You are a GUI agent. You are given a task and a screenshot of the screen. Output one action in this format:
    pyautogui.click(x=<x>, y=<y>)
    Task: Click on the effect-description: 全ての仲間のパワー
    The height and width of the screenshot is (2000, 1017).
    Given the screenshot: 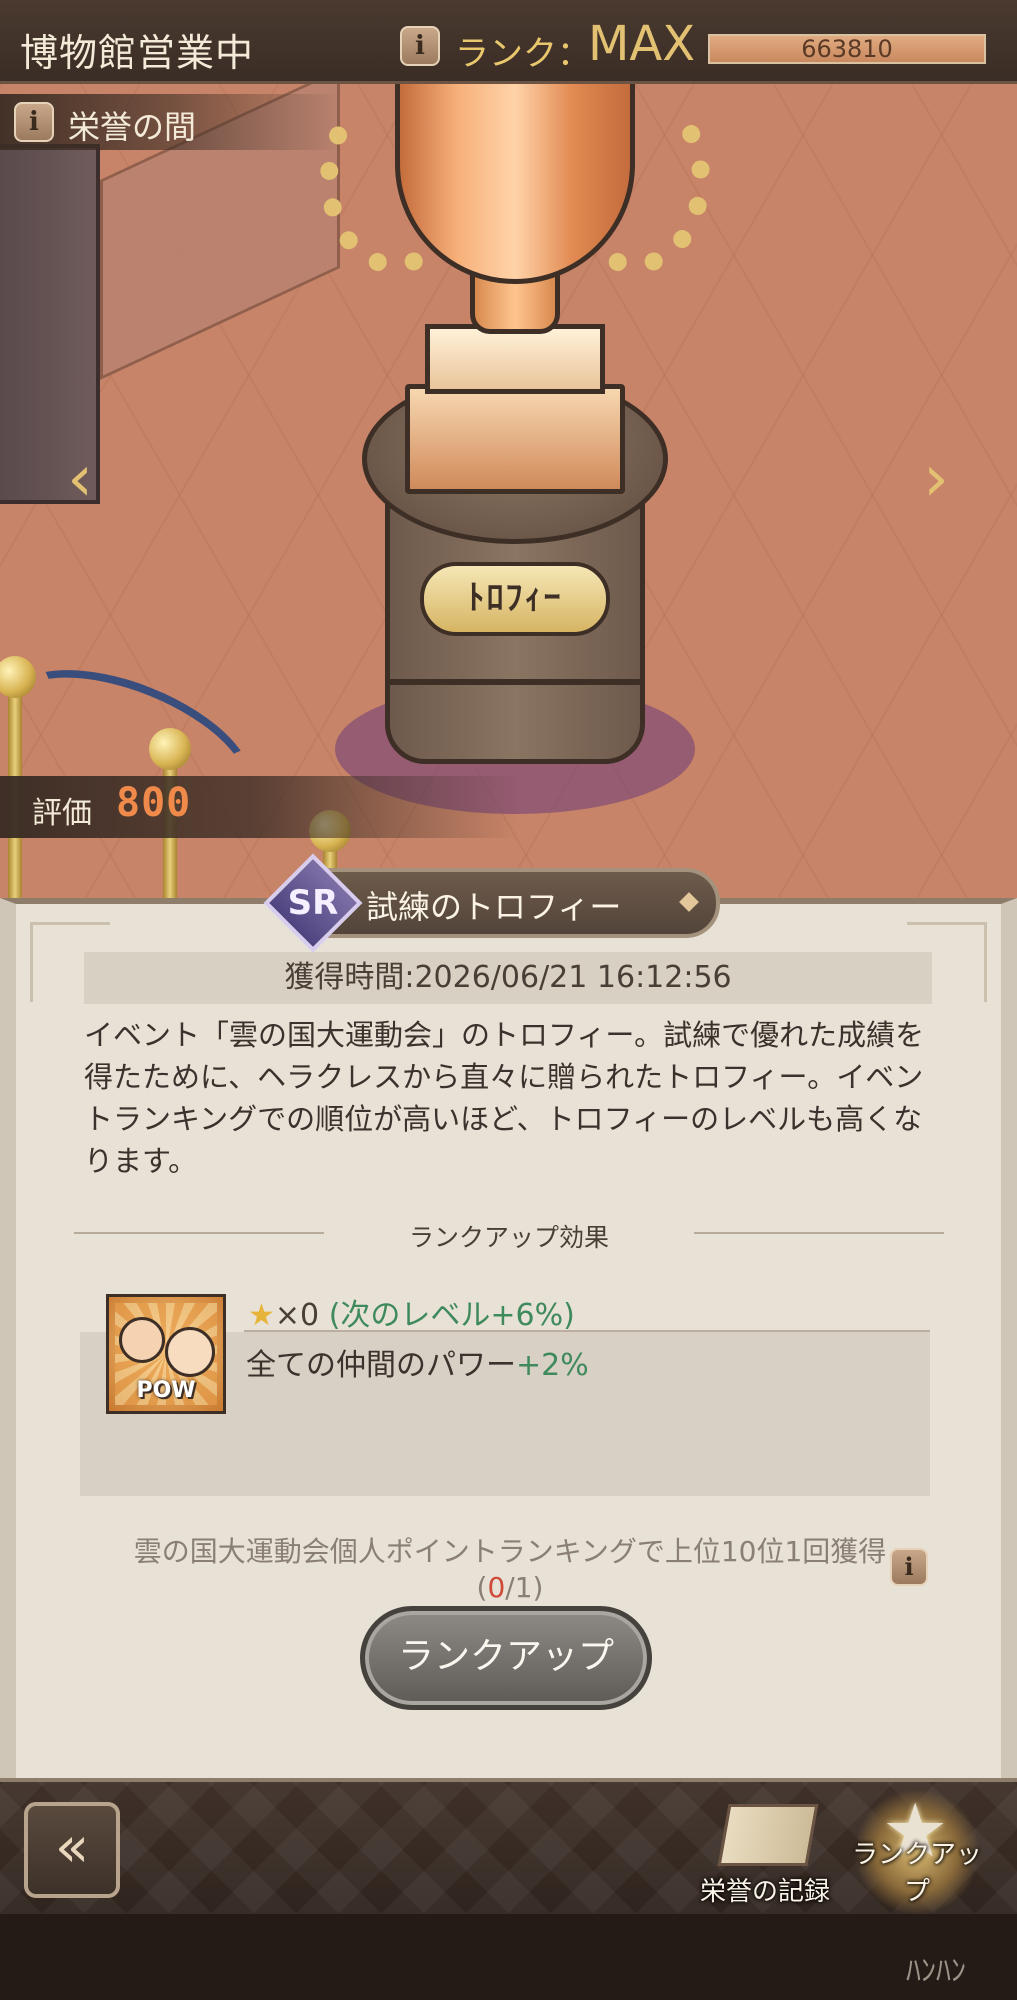 What is the action you would take?
    pyautogui.click(x=381, y=1365)
    